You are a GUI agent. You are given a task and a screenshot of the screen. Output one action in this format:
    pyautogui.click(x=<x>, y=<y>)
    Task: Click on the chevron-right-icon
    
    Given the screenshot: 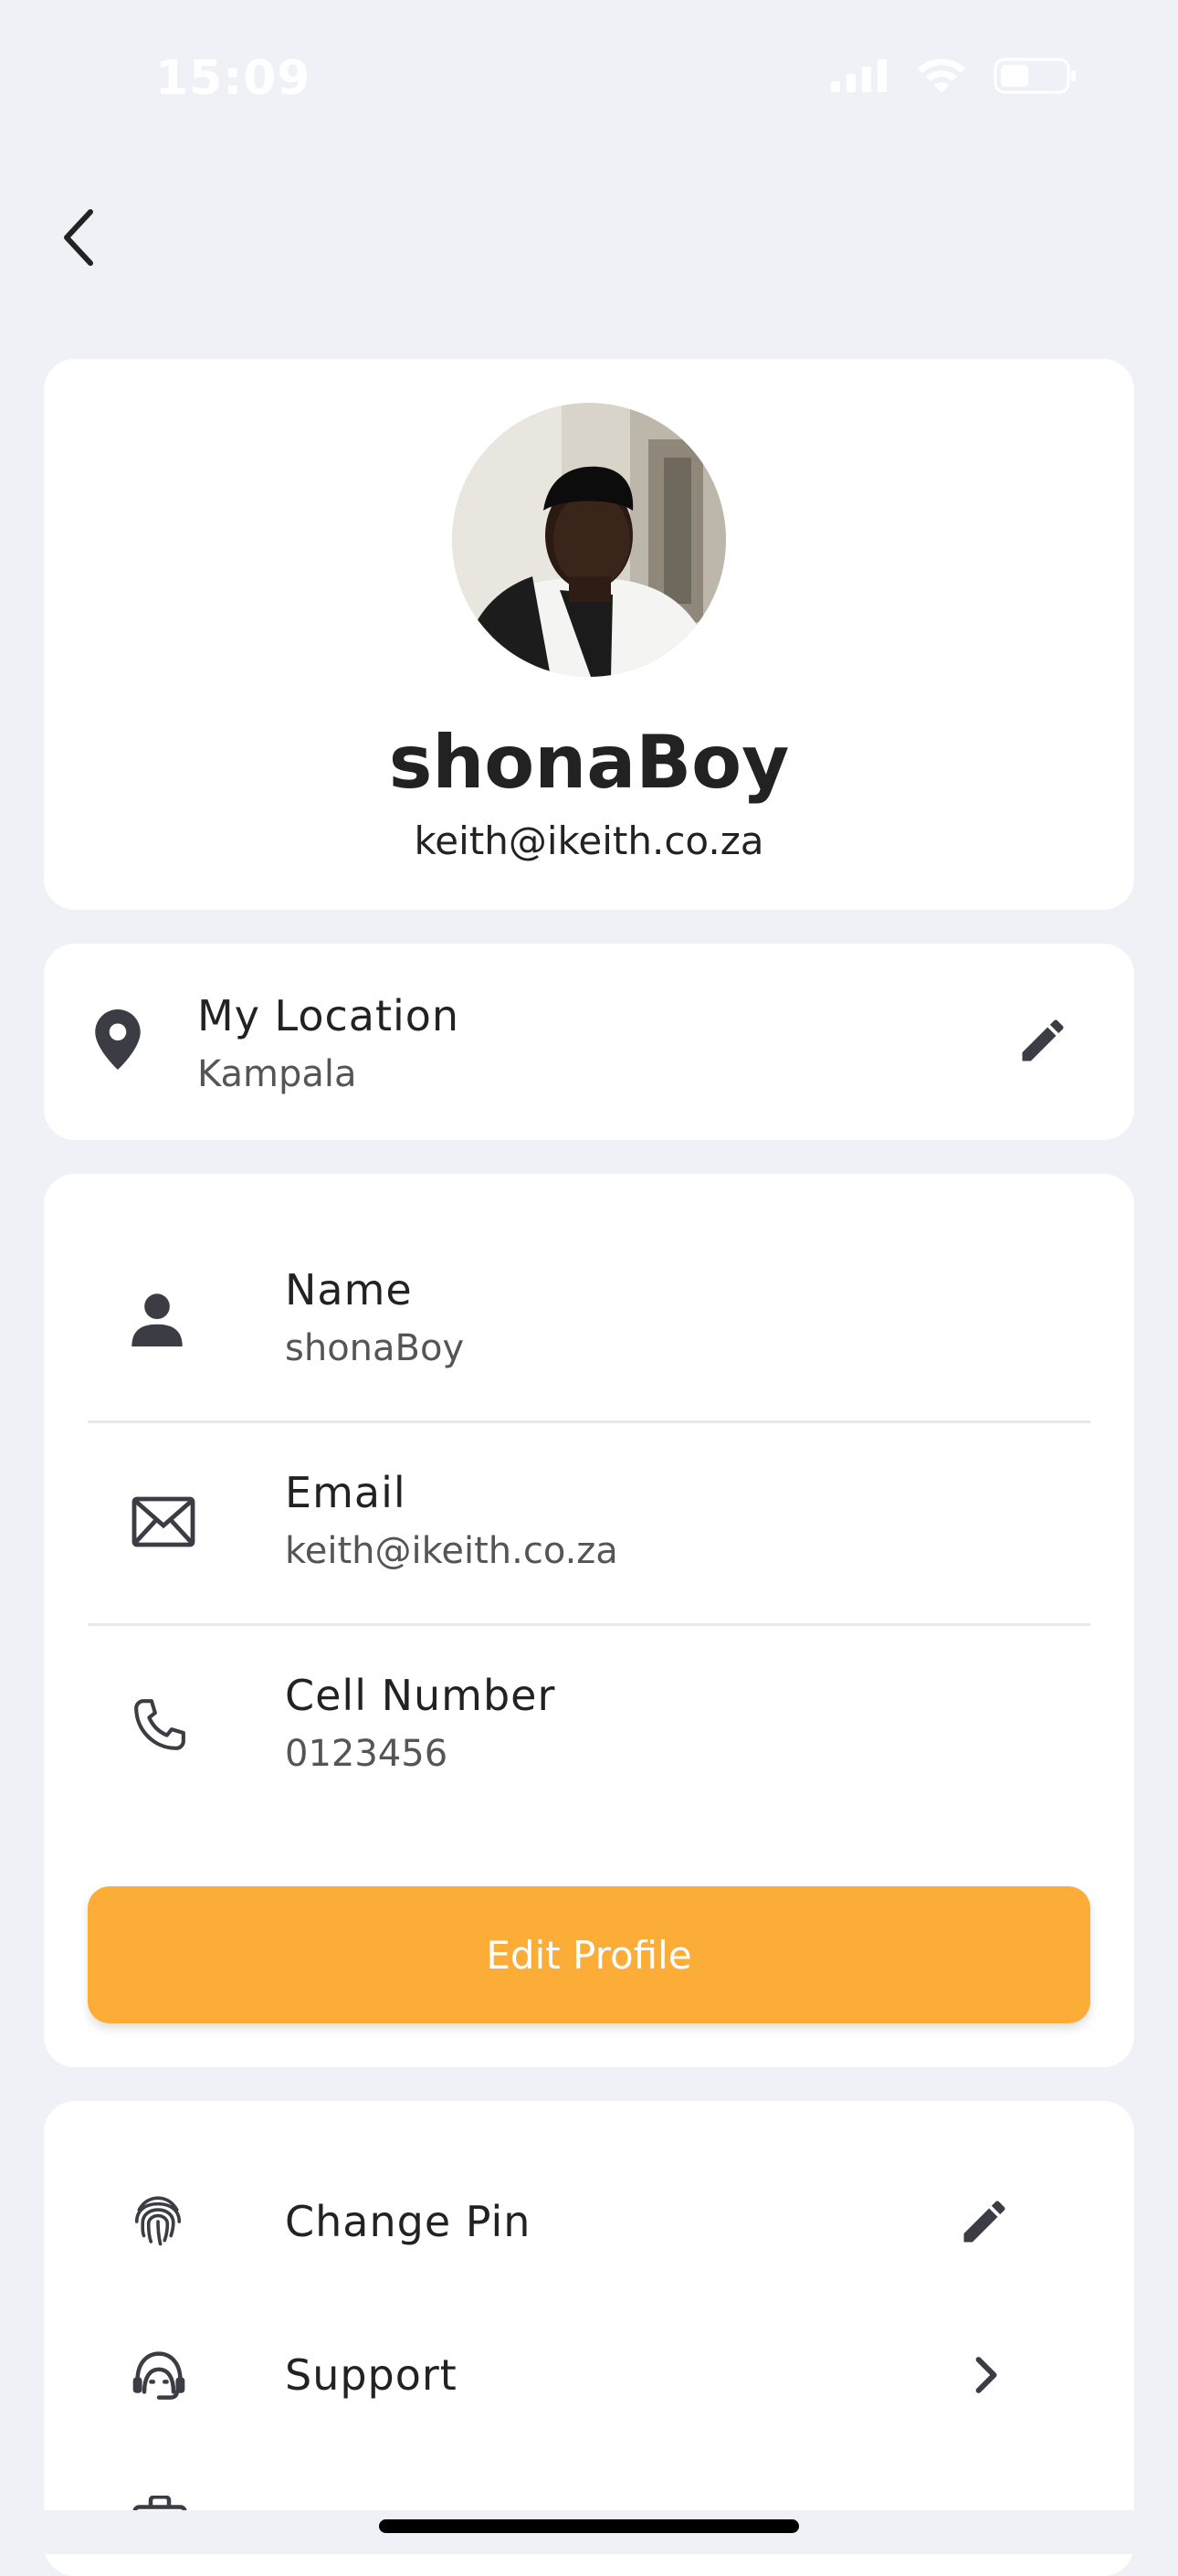 What is the action you would take?
    pyautogui.click(x=987, y=2375)
    